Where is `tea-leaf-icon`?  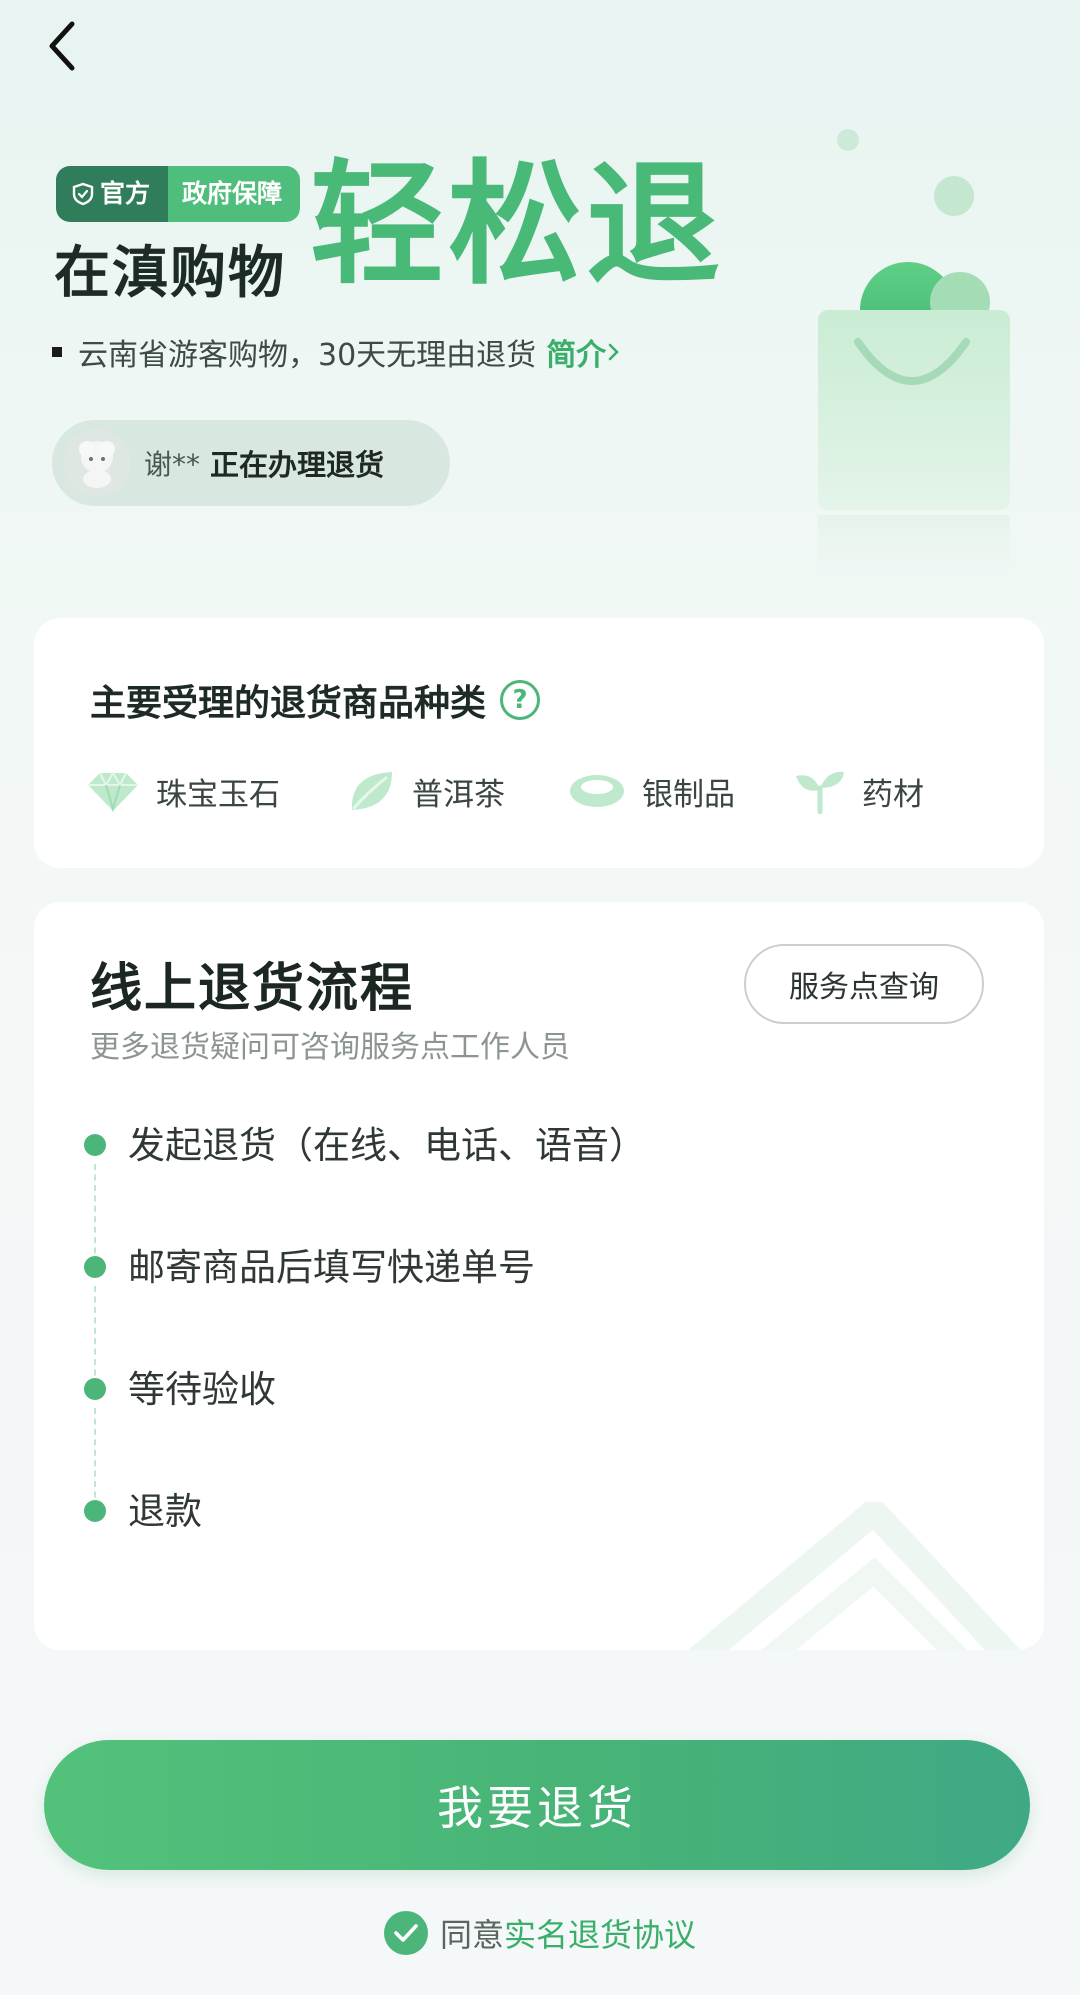 tea-leaf-icon is located at coordinates (371, 791).